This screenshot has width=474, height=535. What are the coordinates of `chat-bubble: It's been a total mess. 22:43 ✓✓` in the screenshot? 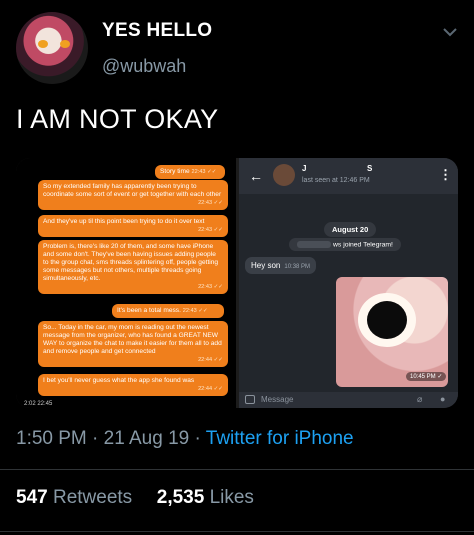 It's located at (168, 311).